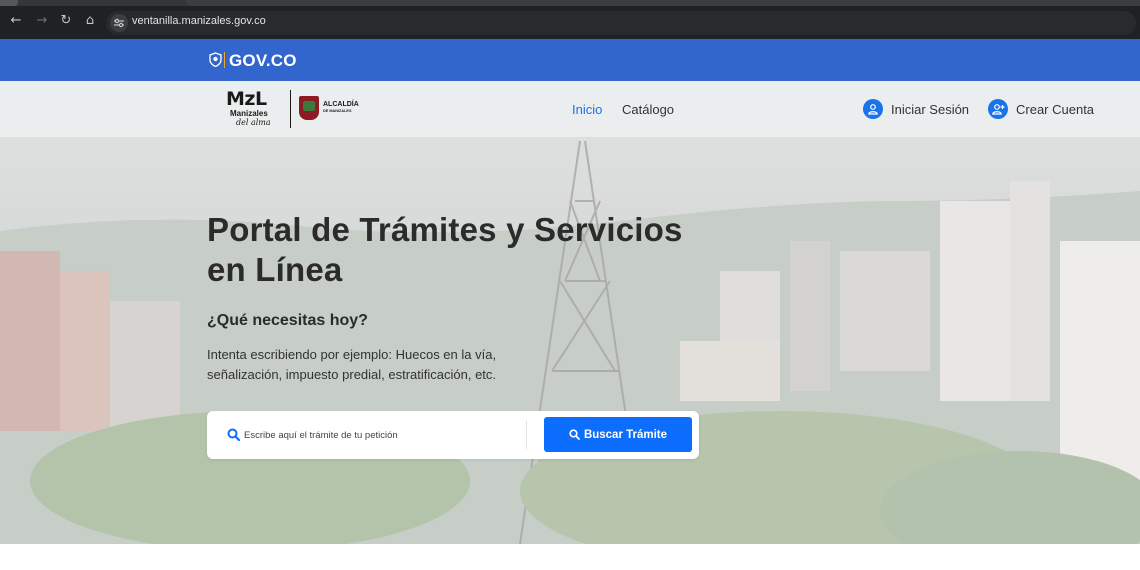 This screenshot has height=570, width=1140. I want to click on gov-co-logo-text: GOV.CO, so click(263, 61).